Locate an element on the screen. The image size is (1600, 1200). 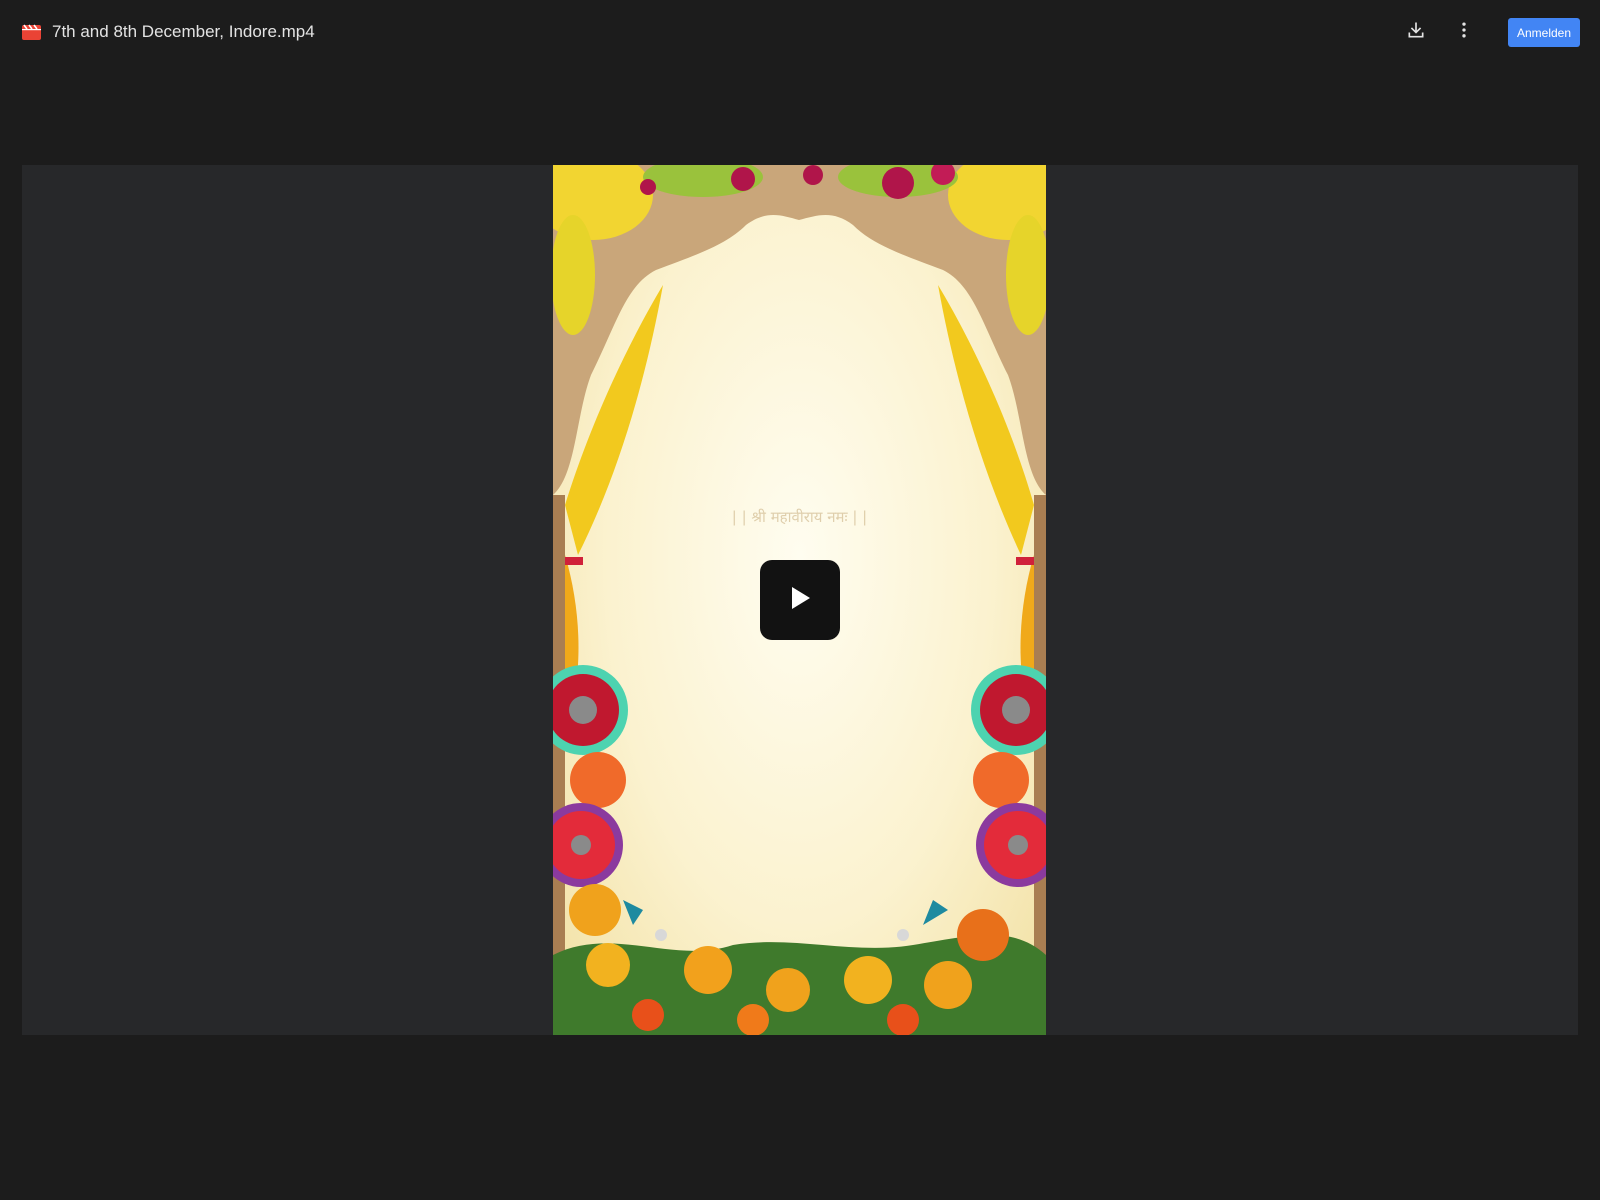
video-caption: | | श्री महावीराय नमः | | is located at coordinates (799, 517).